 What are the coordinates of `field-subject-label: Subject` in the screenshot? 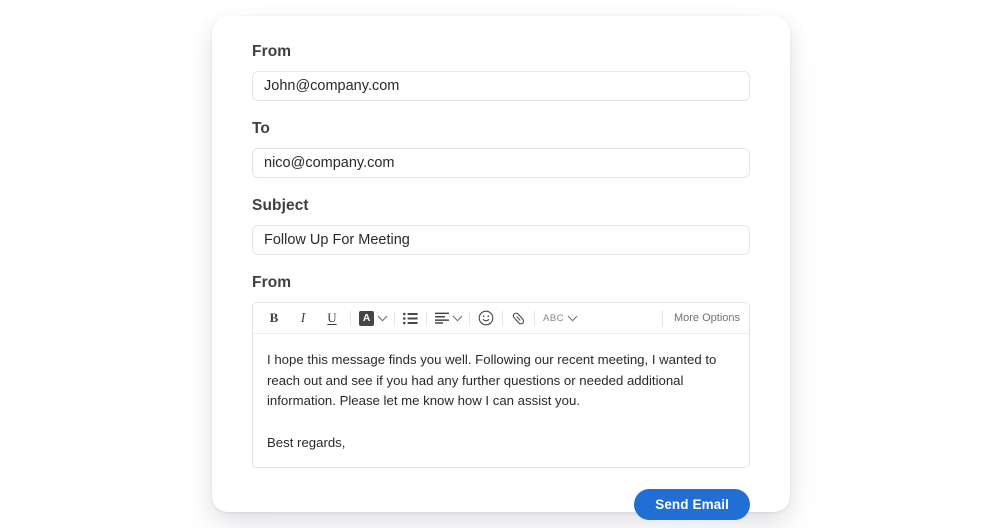 It's located at (280, 205).